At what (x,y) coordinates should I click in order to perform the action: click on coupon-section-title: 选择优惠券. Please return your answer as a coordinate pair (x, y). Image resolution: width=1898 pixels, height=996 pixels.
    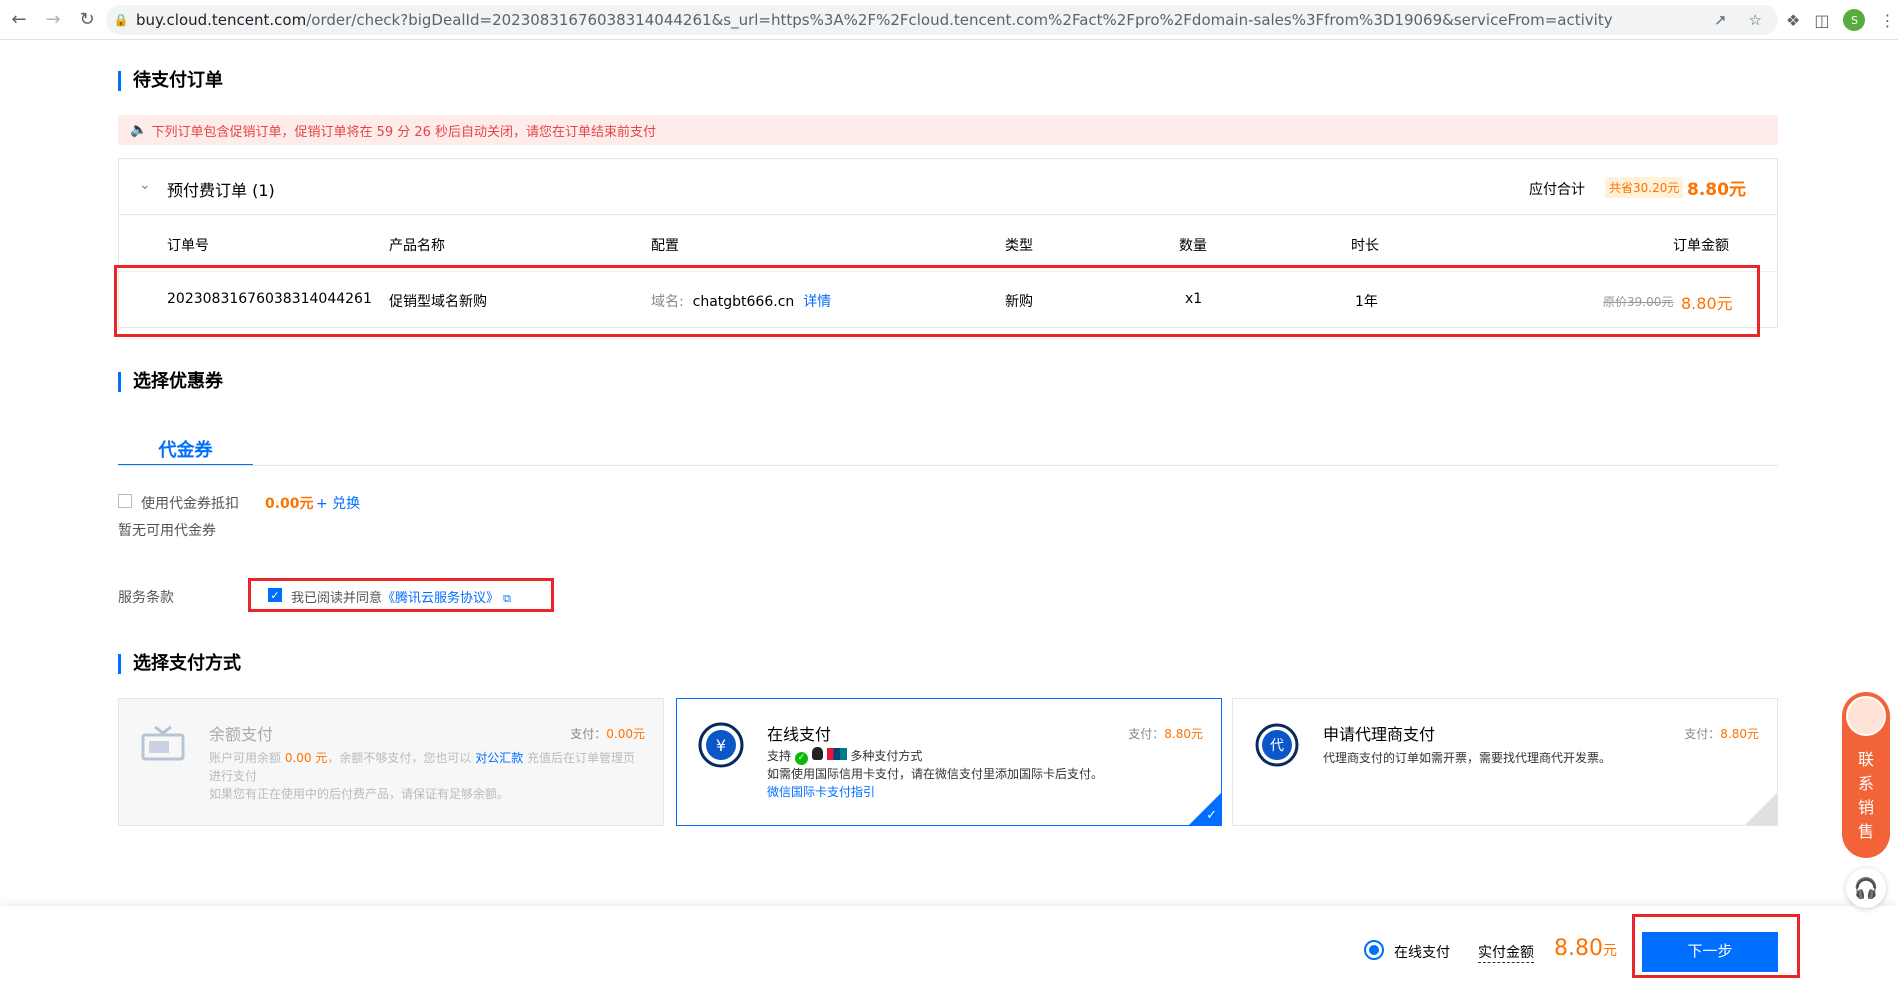
    Looking at the image, I should click on (170, 382).